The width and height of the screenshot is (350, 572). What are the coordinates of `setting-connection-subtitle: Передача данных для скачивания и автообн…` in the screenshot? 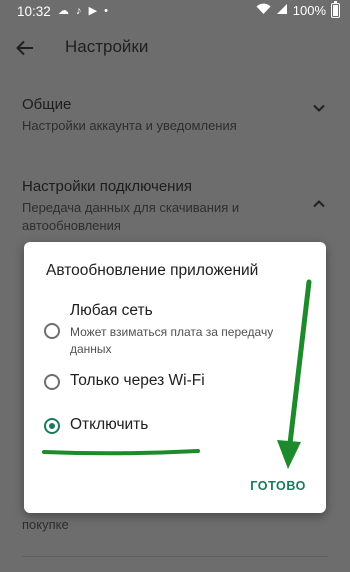 It's located at (131, 216).